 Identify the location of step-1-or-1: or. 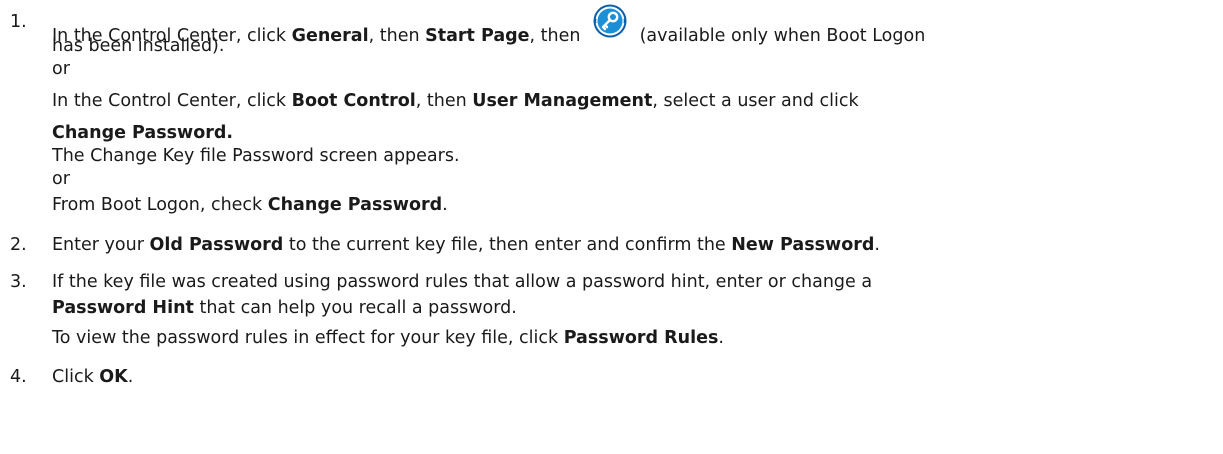
(61, 69).